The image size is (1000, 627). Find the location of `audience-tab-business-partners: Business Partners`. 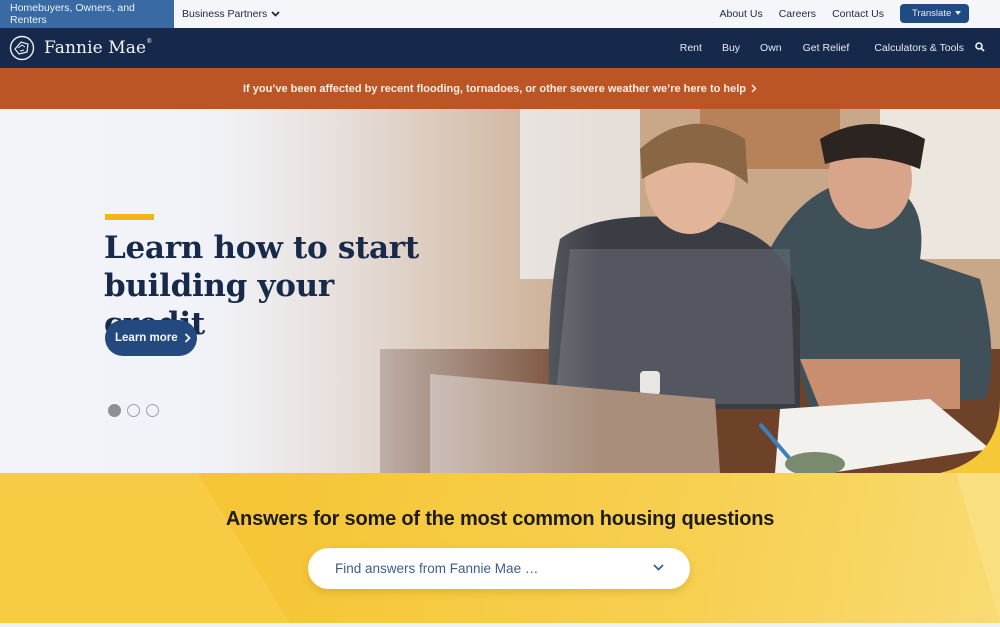

audience-tab-business-partners: Business Partners is located at coordinates (231, 14).